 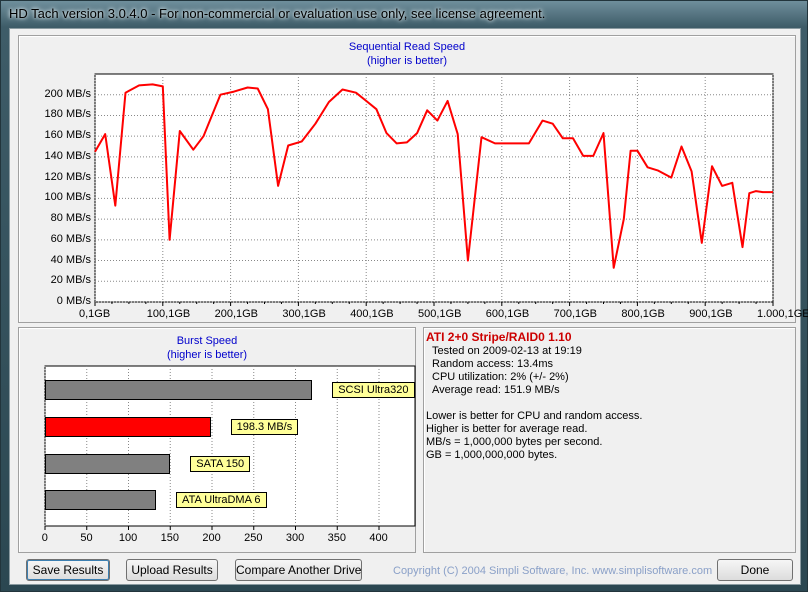 What do you see at coordinates (507, 351) in the screenshot?
I see `test-date: Tested on 2009-02-13 at 19:19` at bounding box center [507, 351].